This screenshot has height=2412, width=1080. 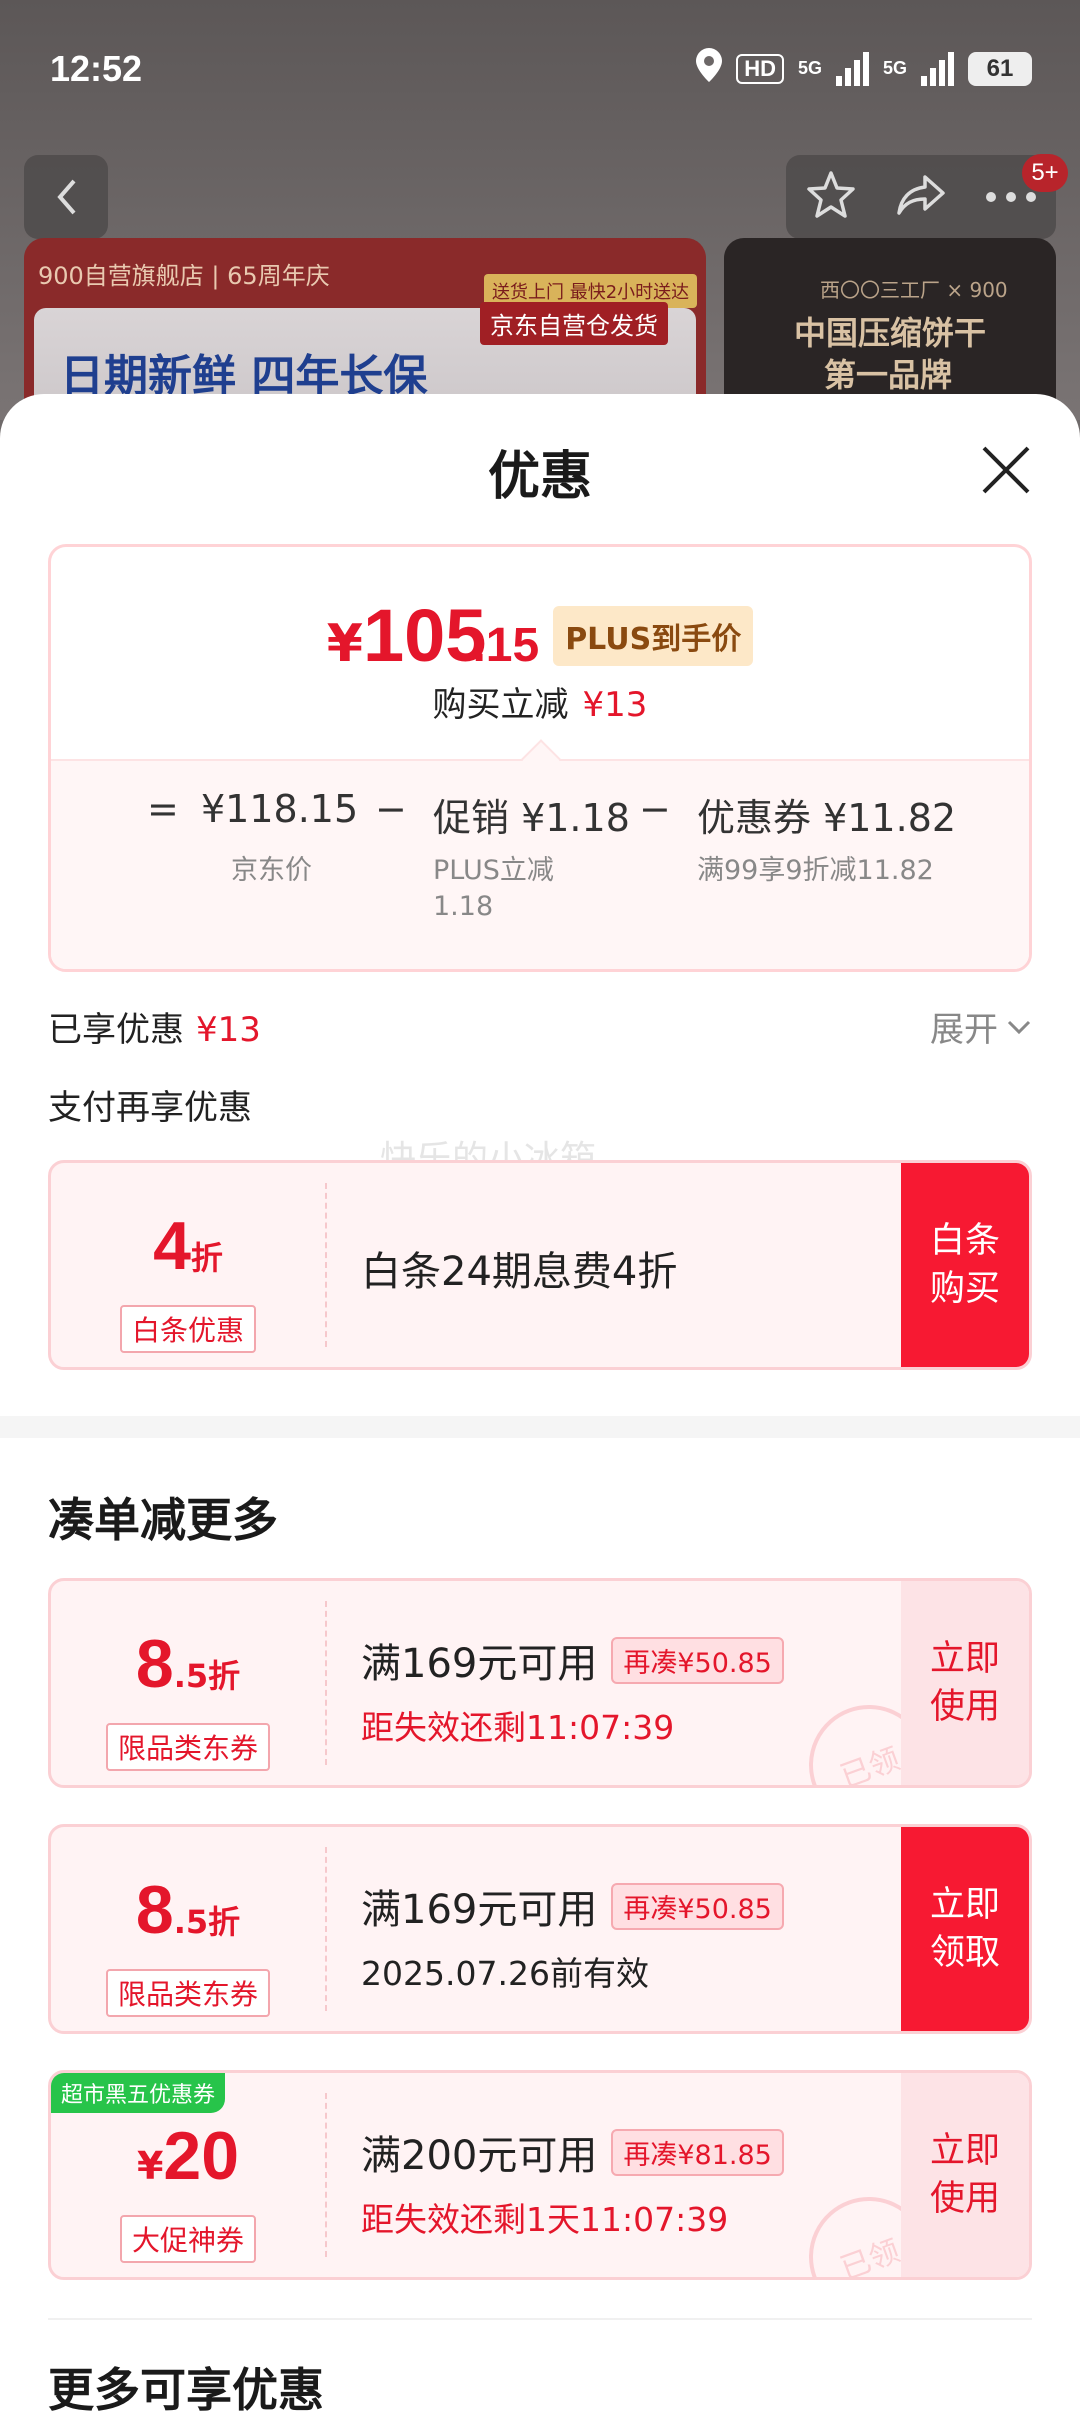 What do you see at coordinates (188, 1329) in the screenshot?
I see `baitiao-tag: 白条优惠` at bounding box center [188, 1329].